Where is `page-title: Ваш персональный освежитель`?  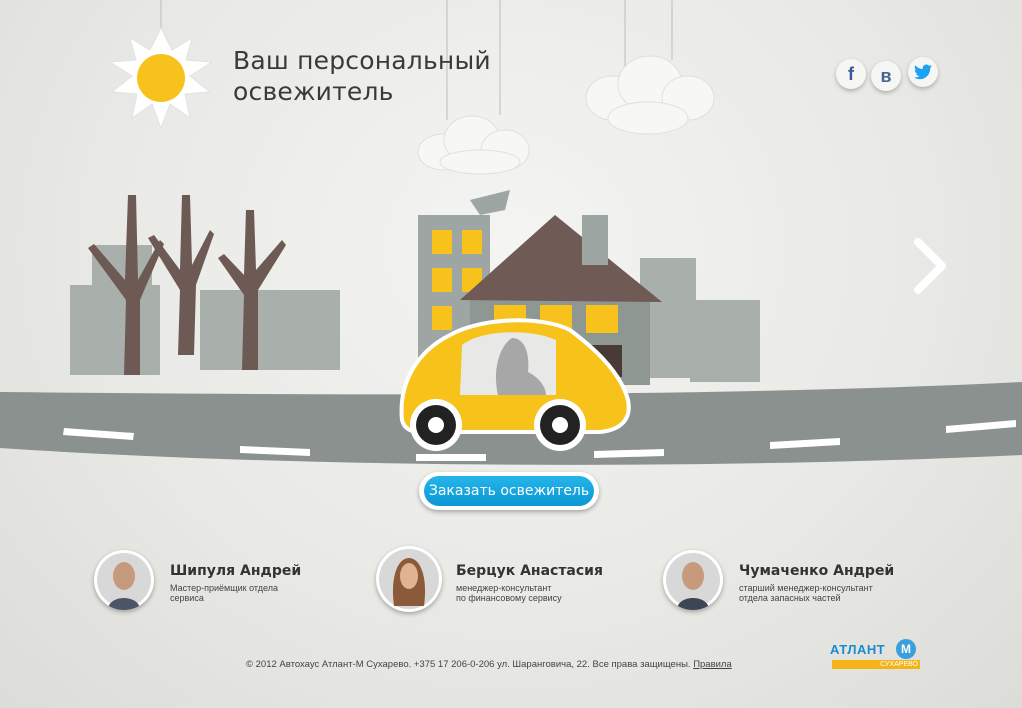
page-title: Ваш персональный освежитель is located at coordinates (362, 76).